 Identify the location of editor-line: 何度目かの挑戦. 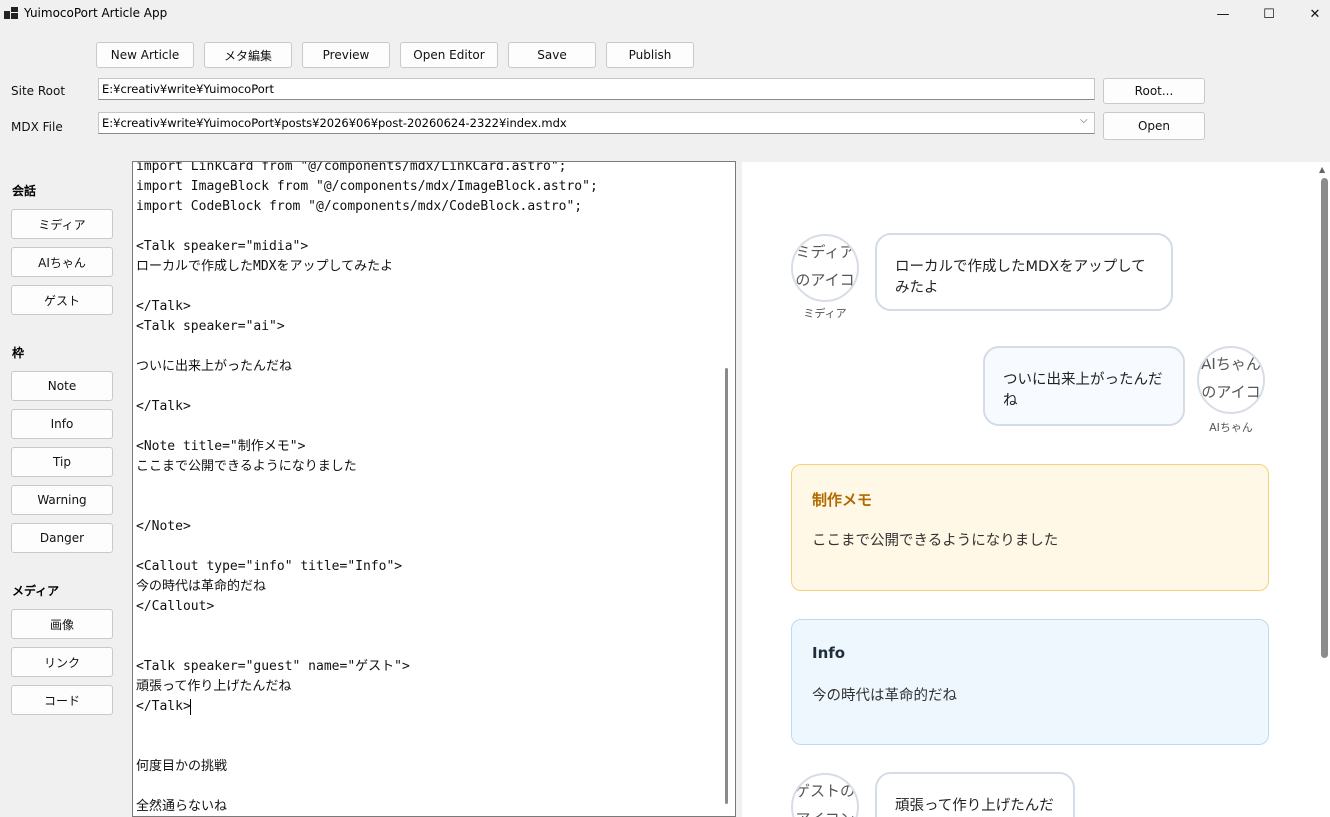
(182, 766).